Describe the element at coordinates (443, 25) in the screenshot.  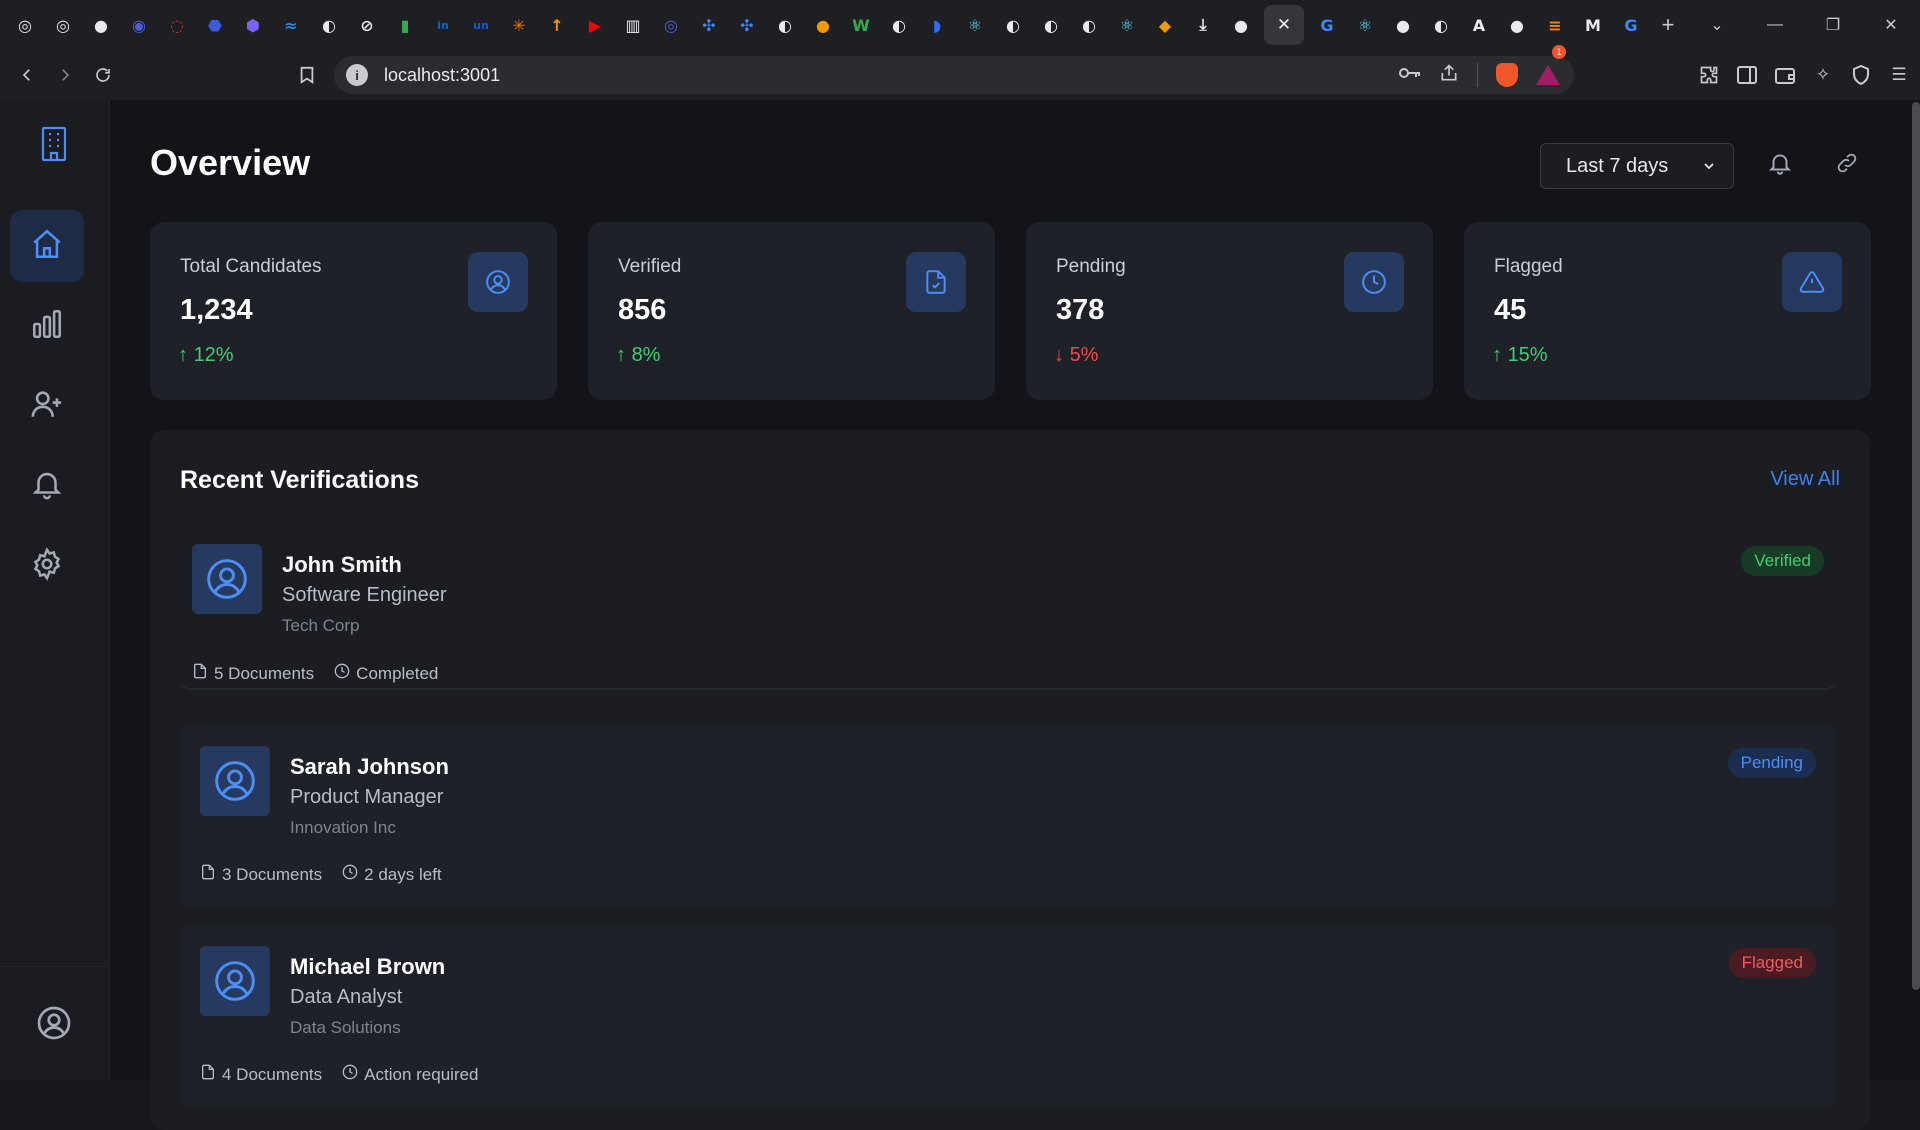
I see `favicon-linkedin-tab: in` at that location.